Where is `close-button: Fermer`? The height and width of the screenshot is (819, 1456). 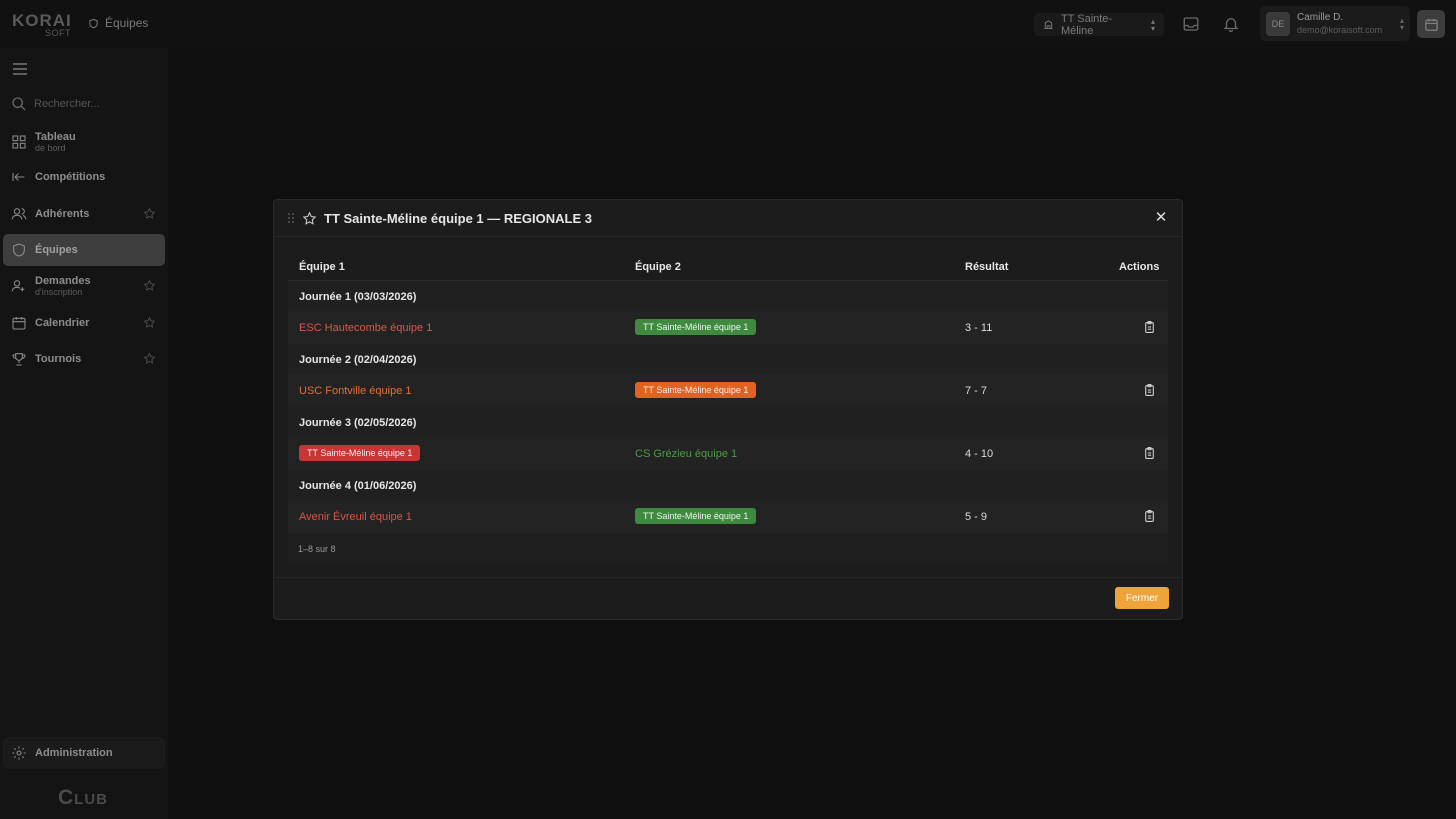 close-button: Fermer is located at coordinates (1142, 598).